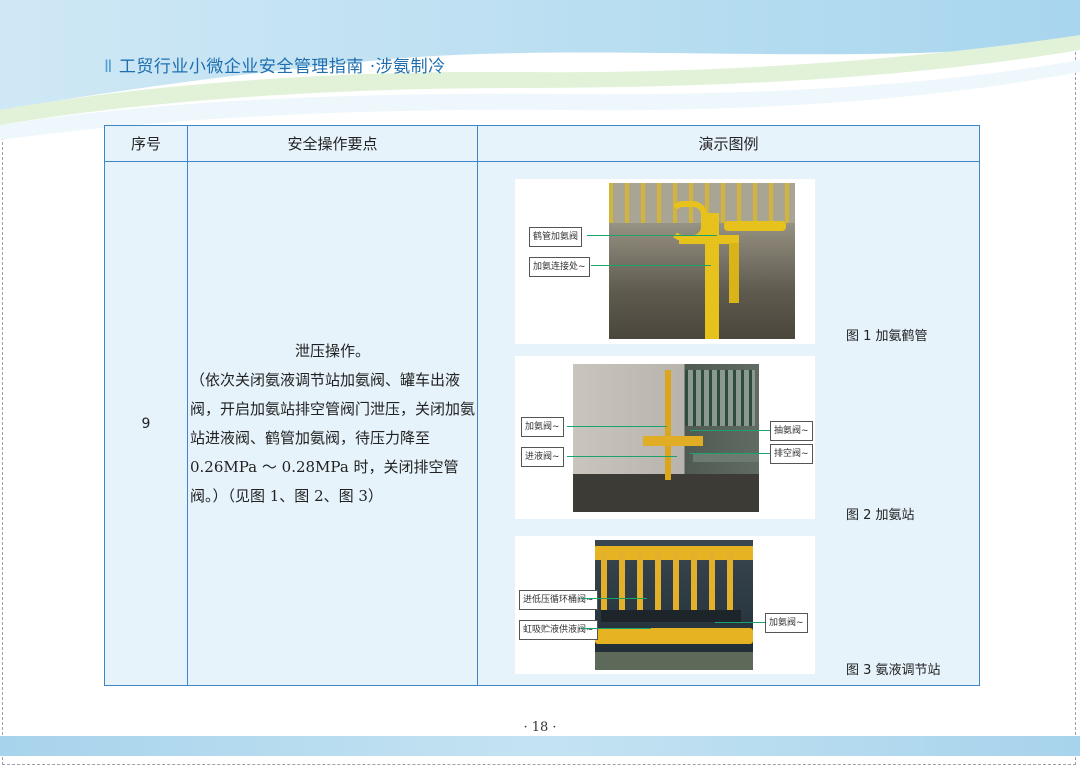 The width and height of the screenshot is (1080, 769). Describe the element at coordinates (540, 727) in the screenshot. I see `page-number: · 18 ·` at that location.